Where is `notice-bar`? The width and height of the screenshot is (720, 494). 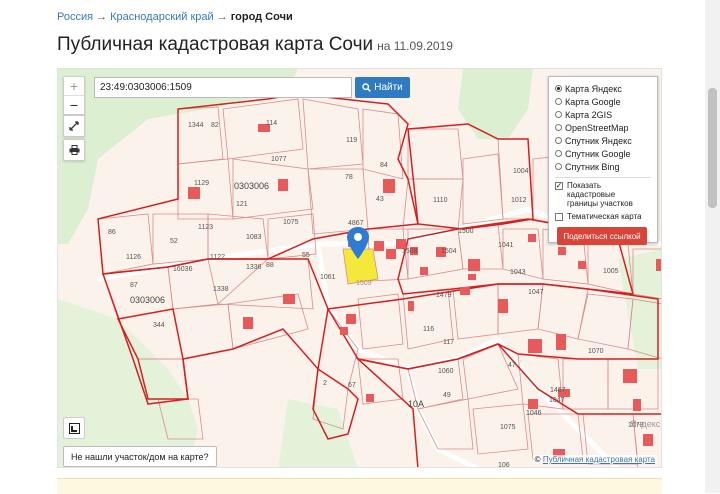
notice-bar is located at coordinates (359, 486).